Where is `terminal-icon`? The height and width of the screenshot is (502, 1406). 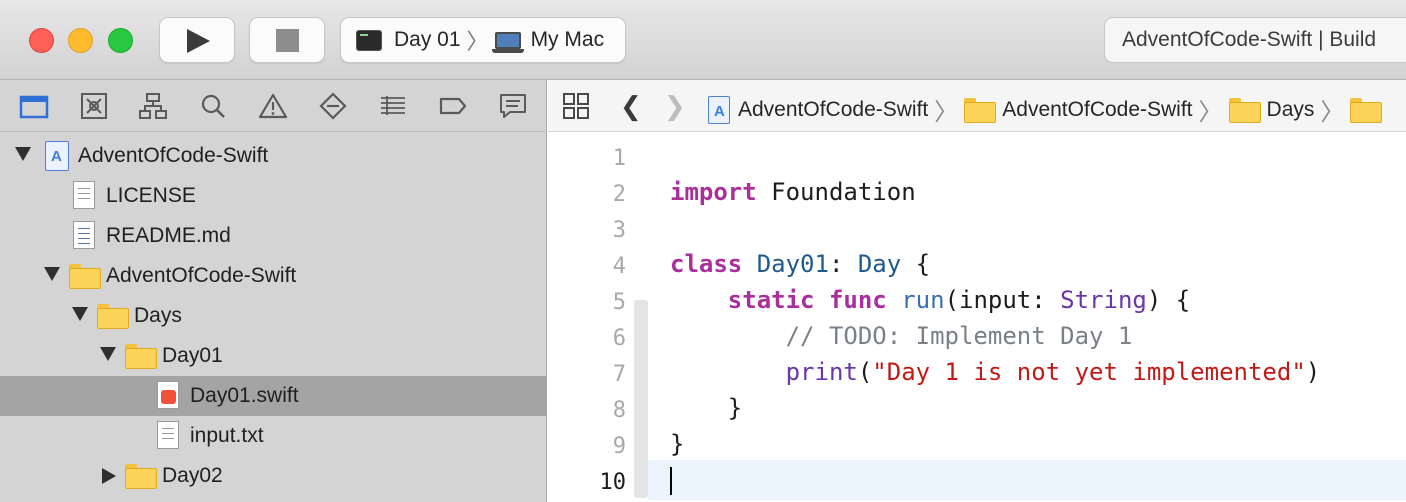 terminal-icon is located at coordinates (369, 40).